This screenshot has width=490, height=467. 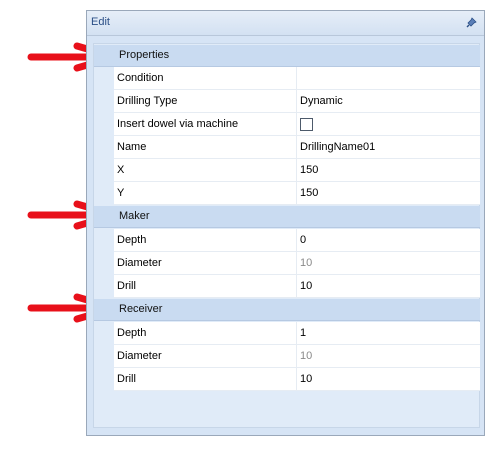 I want to click on property-name: Insert dowel via machine, so click(x=205, y=124).